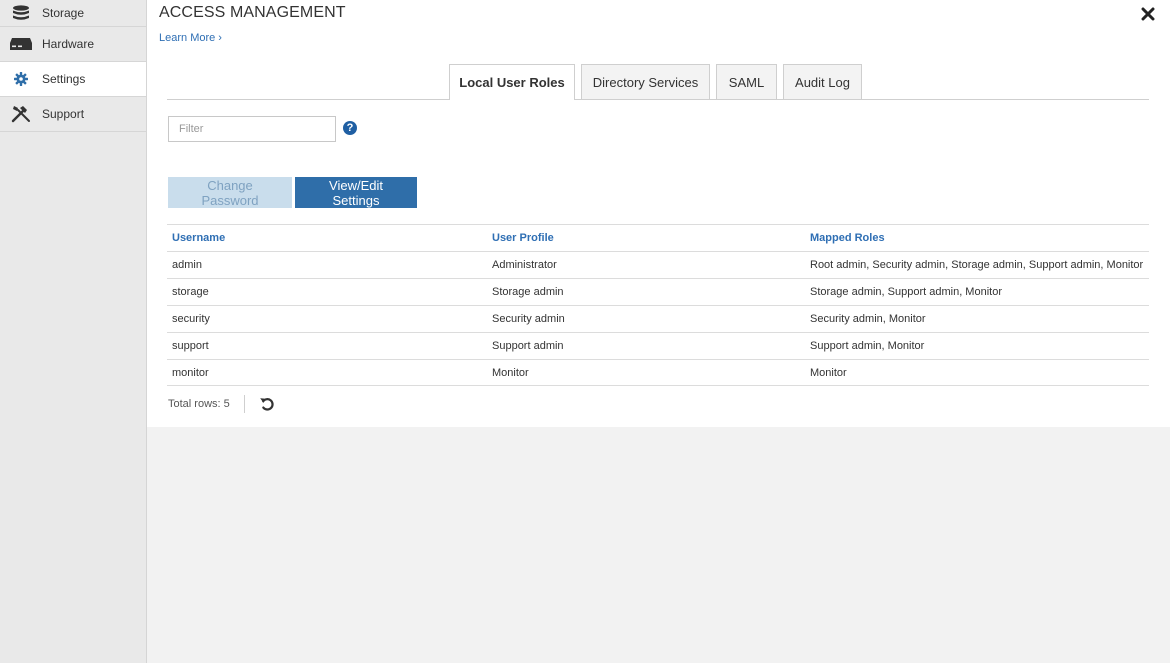 The image size is (1170, 663). I want to click on tab-saml: SAML, so click(746, 81).